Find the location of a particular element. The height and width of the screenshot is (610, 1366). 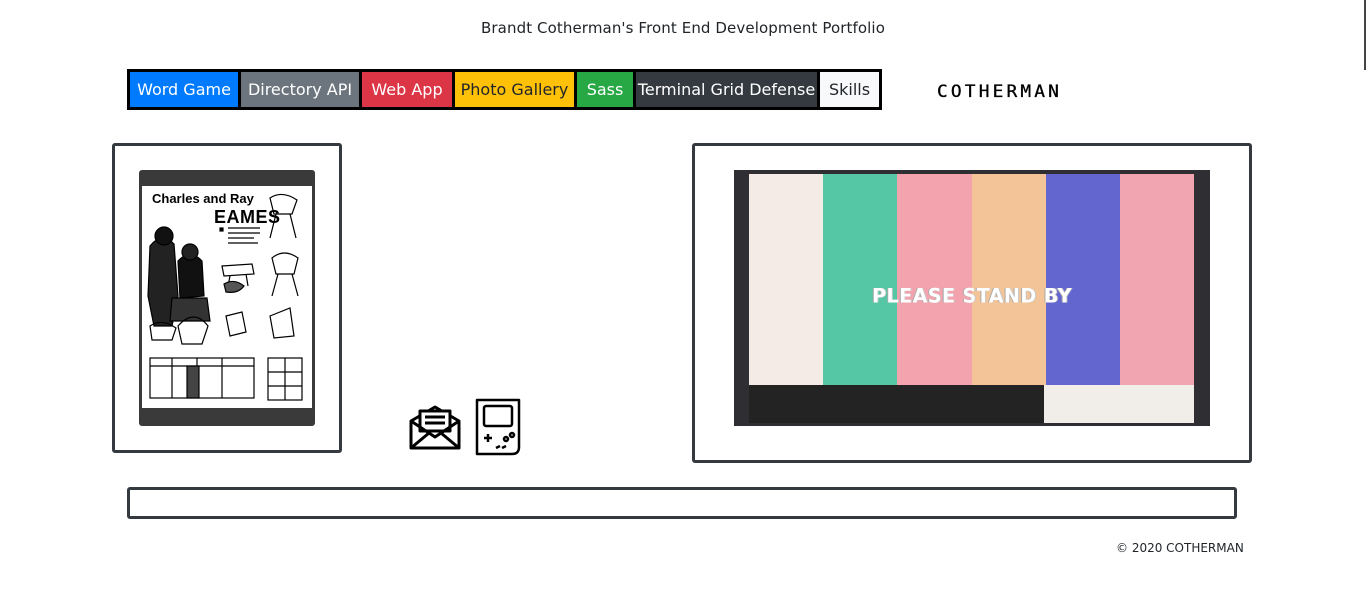

color-bars is located at coordinates (972, 279).